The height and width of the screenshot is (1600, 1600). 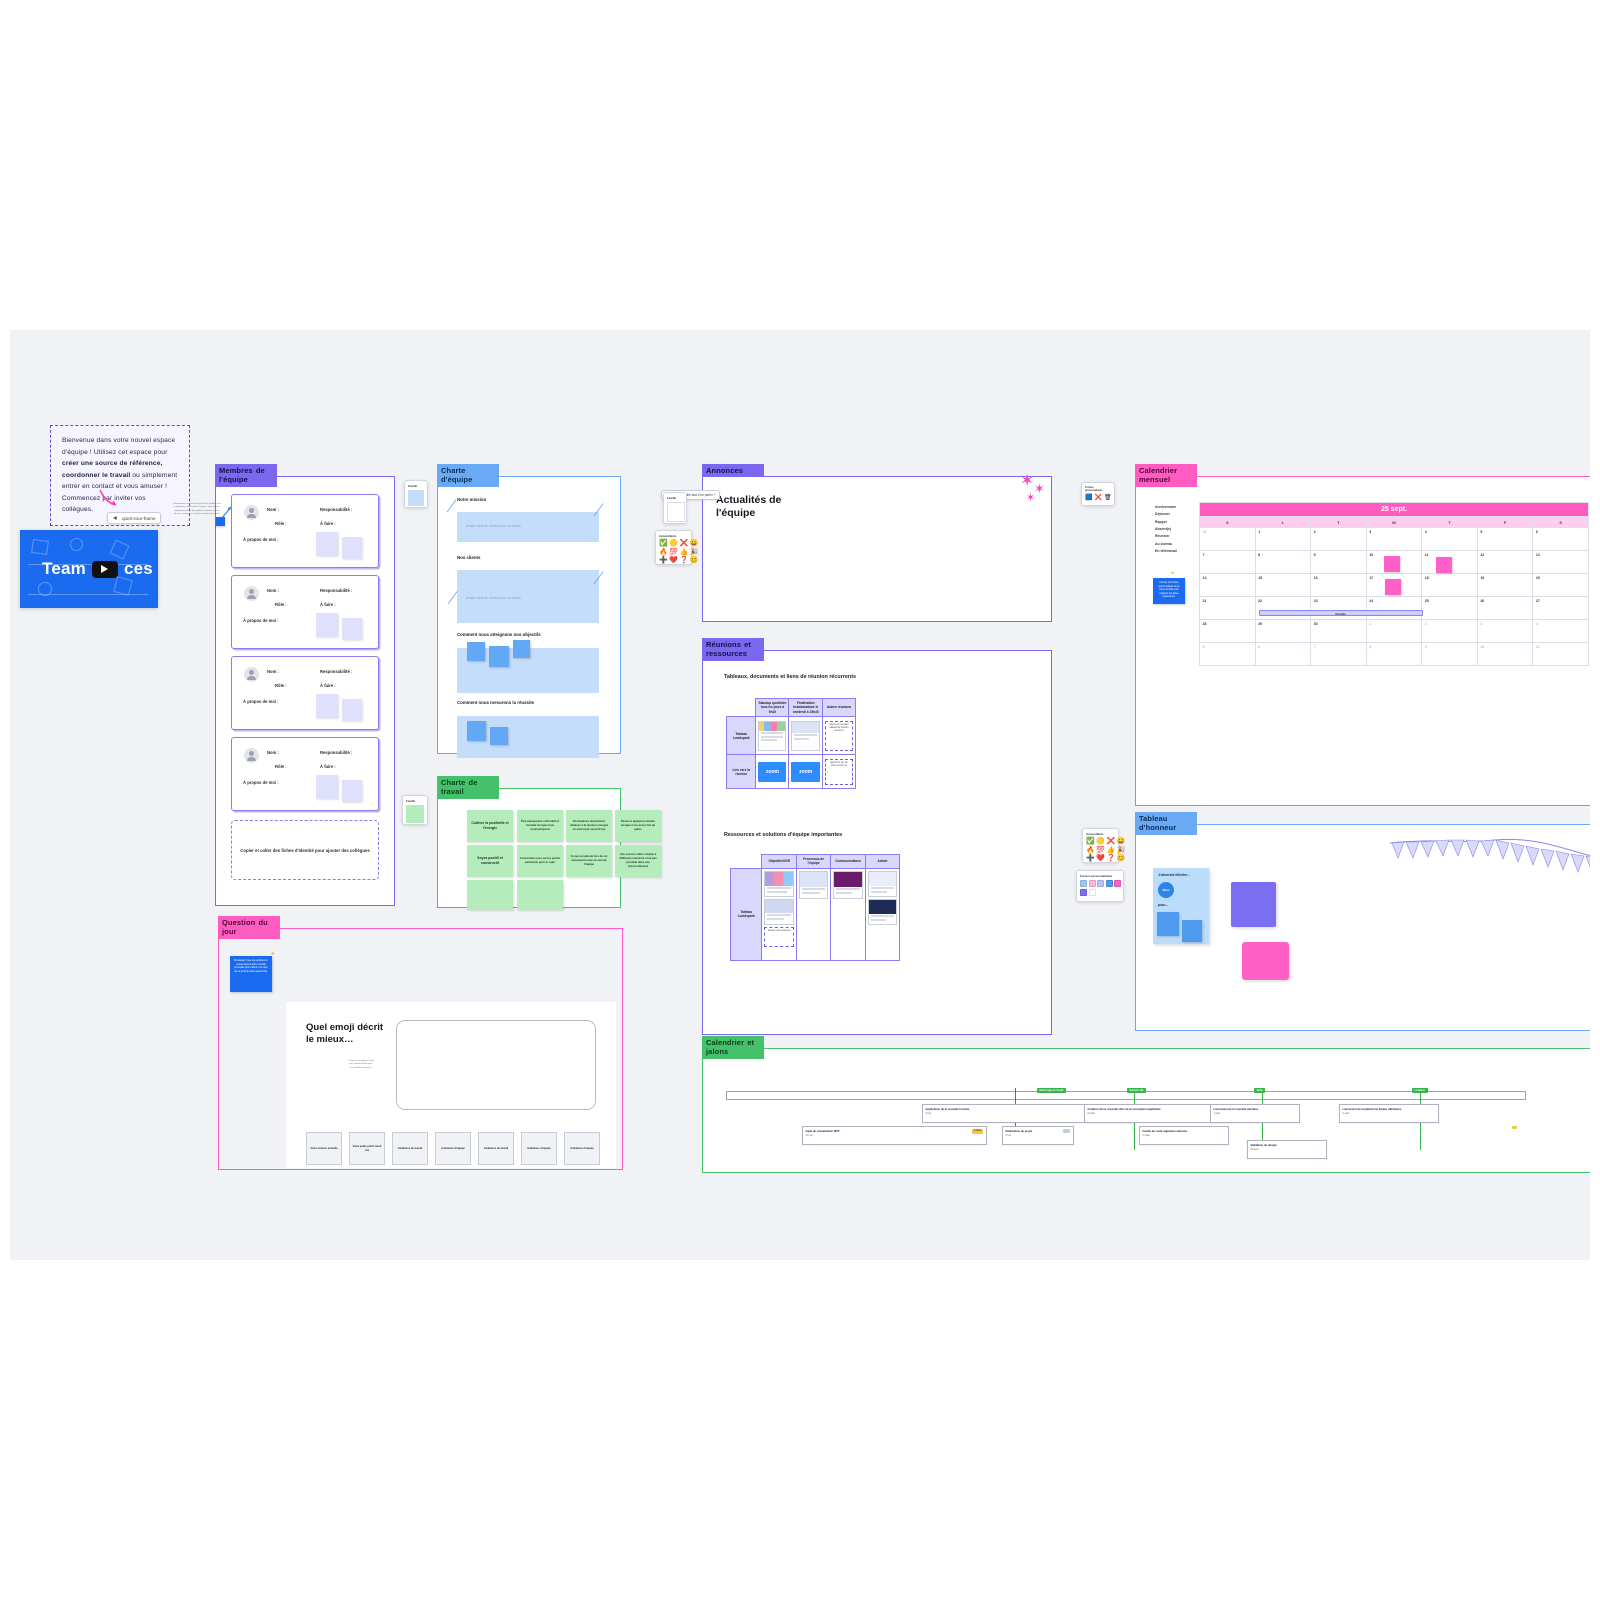 What do you see at coordinates (1136, 1090) in the screenshot?
I see `timeline-marker: Révision Q3` at bounding box center [1136, 1090].